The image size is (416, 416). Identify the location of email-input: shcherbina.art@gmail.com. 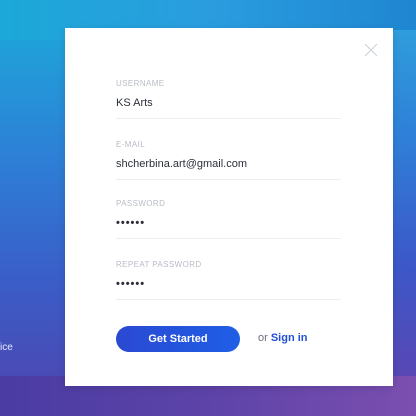
(228, 169).